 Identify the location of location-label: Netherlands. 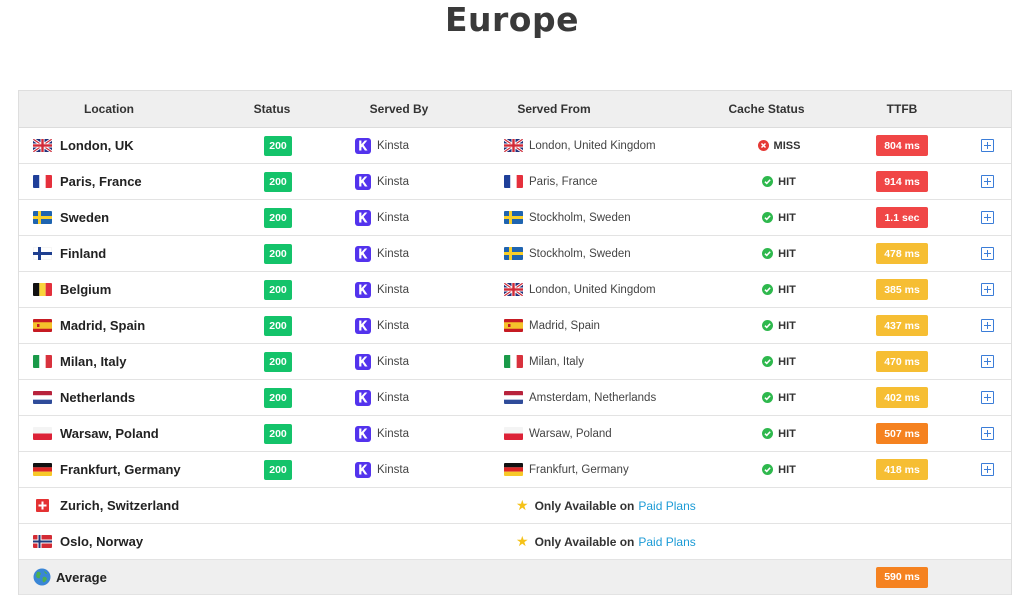
(98, 397).